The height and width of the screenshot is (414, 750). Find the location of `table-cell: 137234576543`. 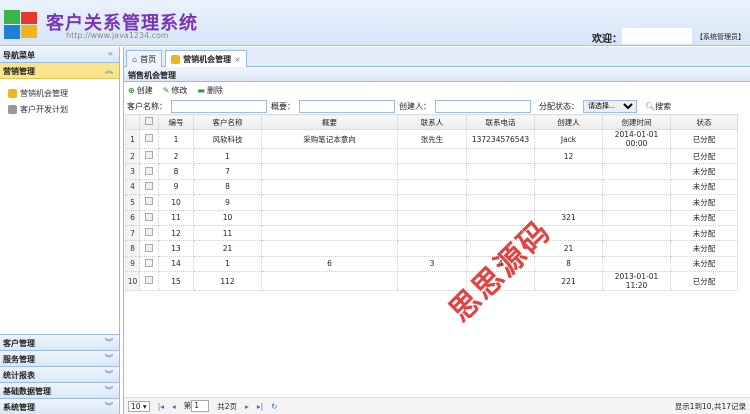

table-cell: 137234576543 is located at coordinates (500, 139).